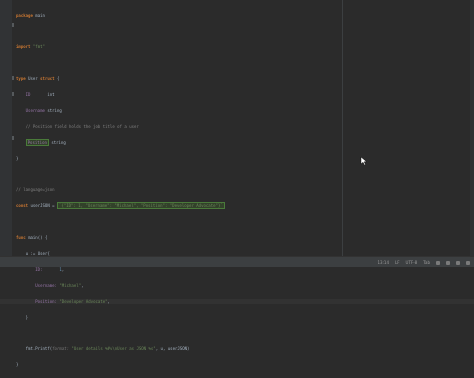 The width and height of the screenshot is (474, 378). I want to click on lock-icon, so click(438, 262).